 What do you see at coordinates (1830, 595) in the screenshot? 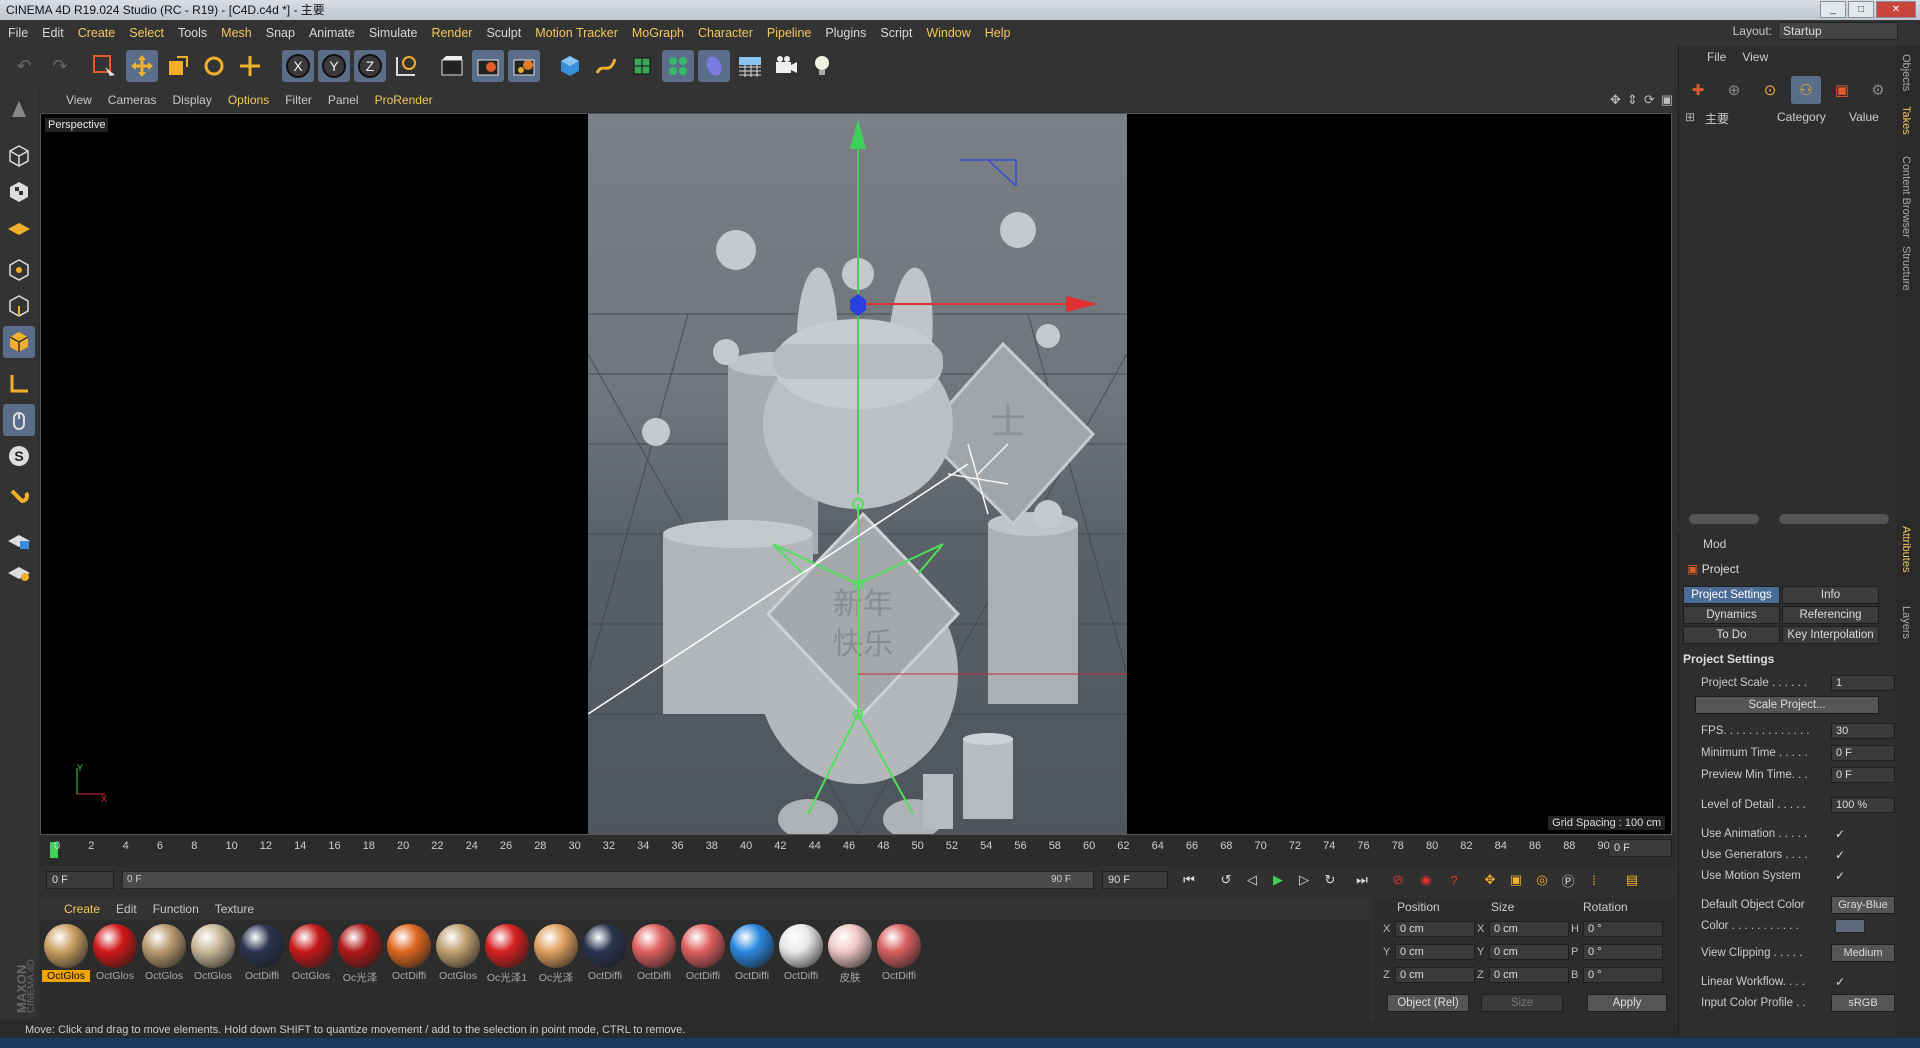
I see `tab-info: Info` at bounding box center [1830, 595].